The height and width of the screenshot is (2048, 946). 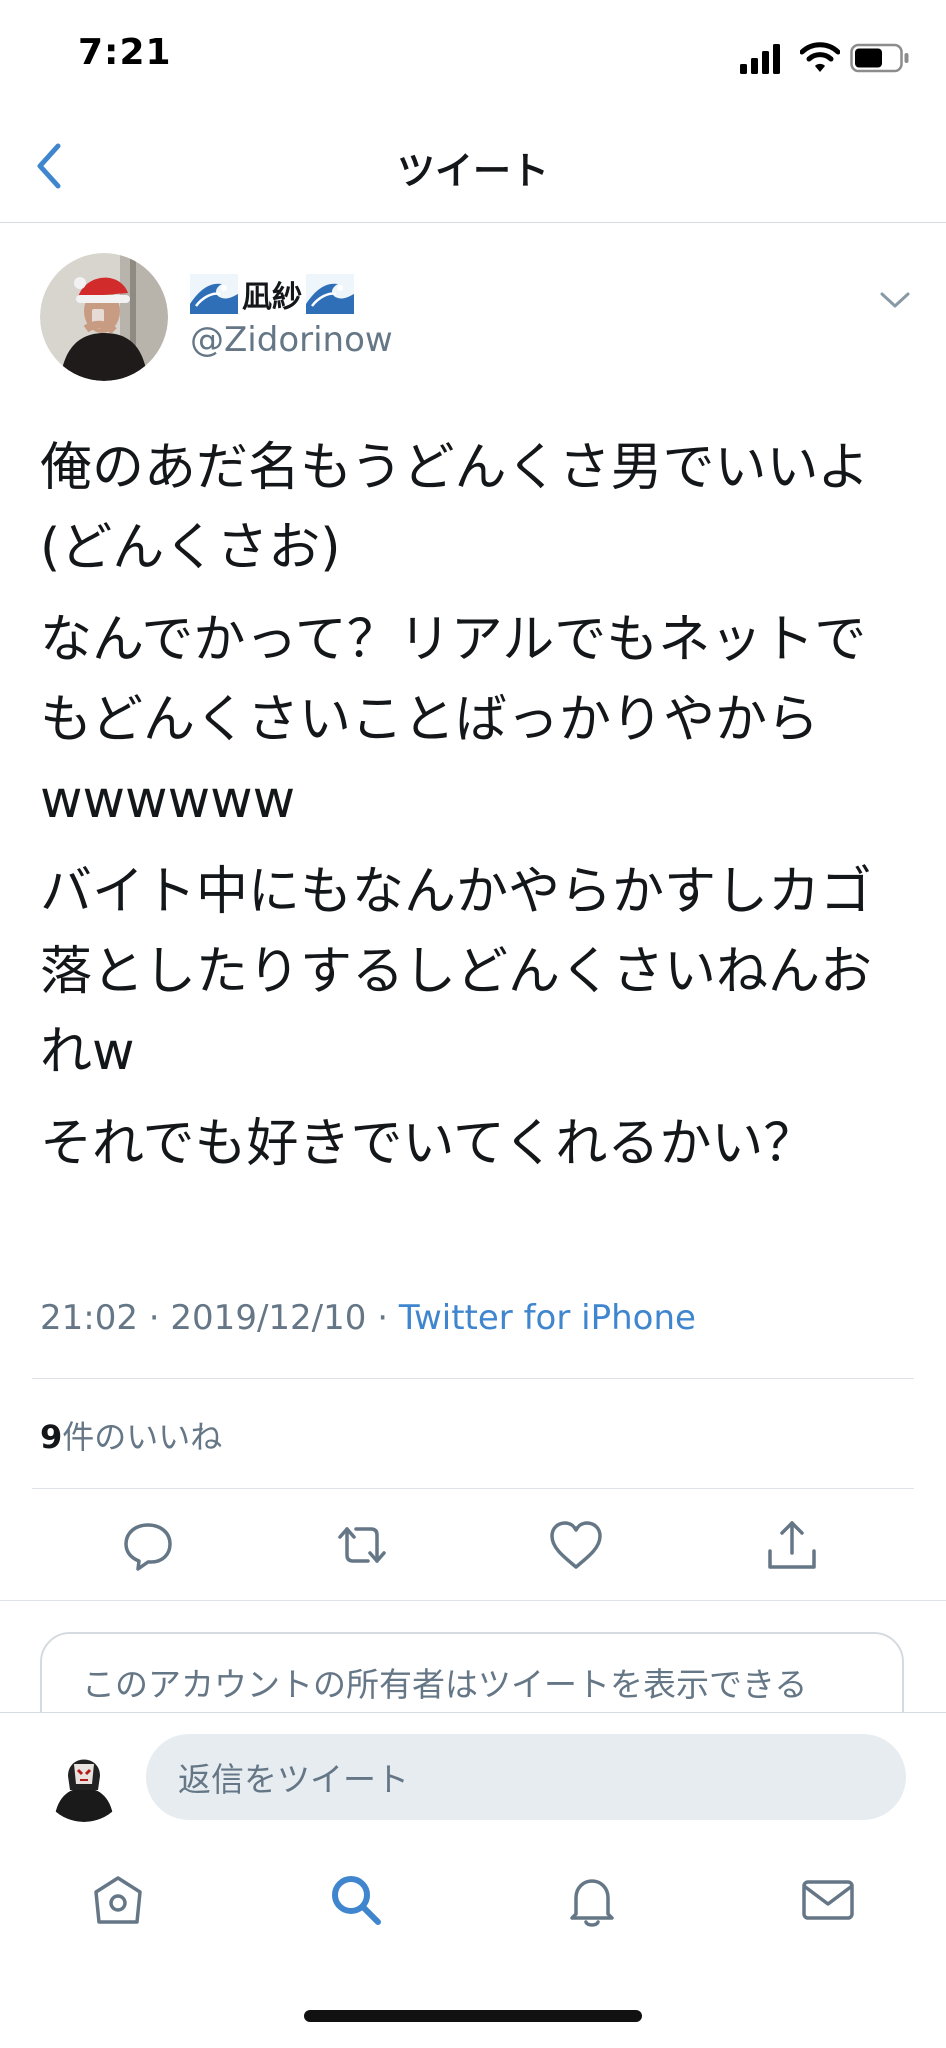 What do you see at coordinates (473, 2016) in the screenshot?
I see `home-indicator` at bounding box center [473, 2016].